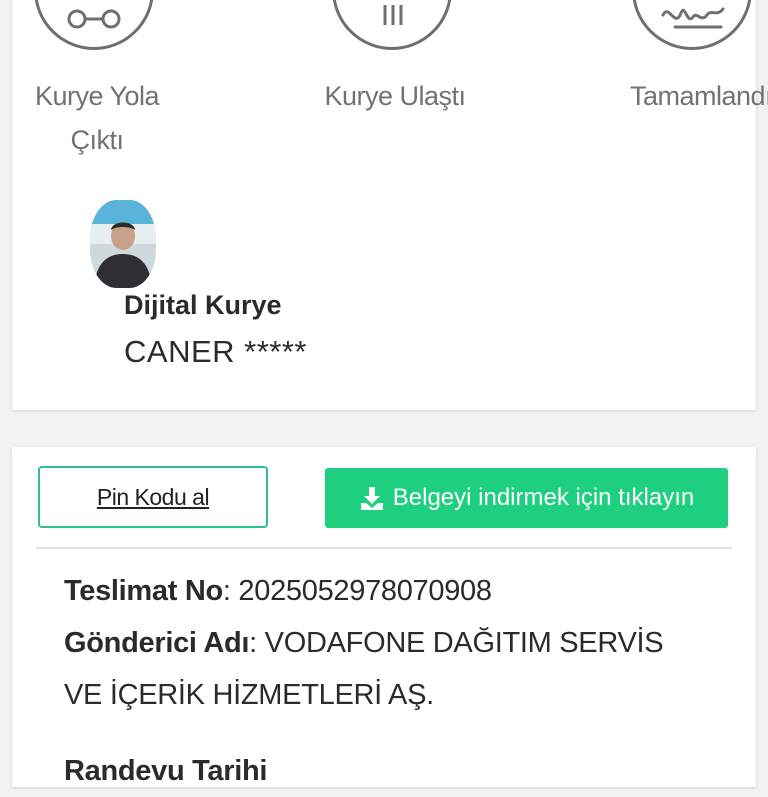 The width and height of the screenshot is (768, 797). What do you see at coordinates (153, 497) in the screenshot?
I see `get-pin-code-button: Pin Kodu al` at bounding box center [153, 497].